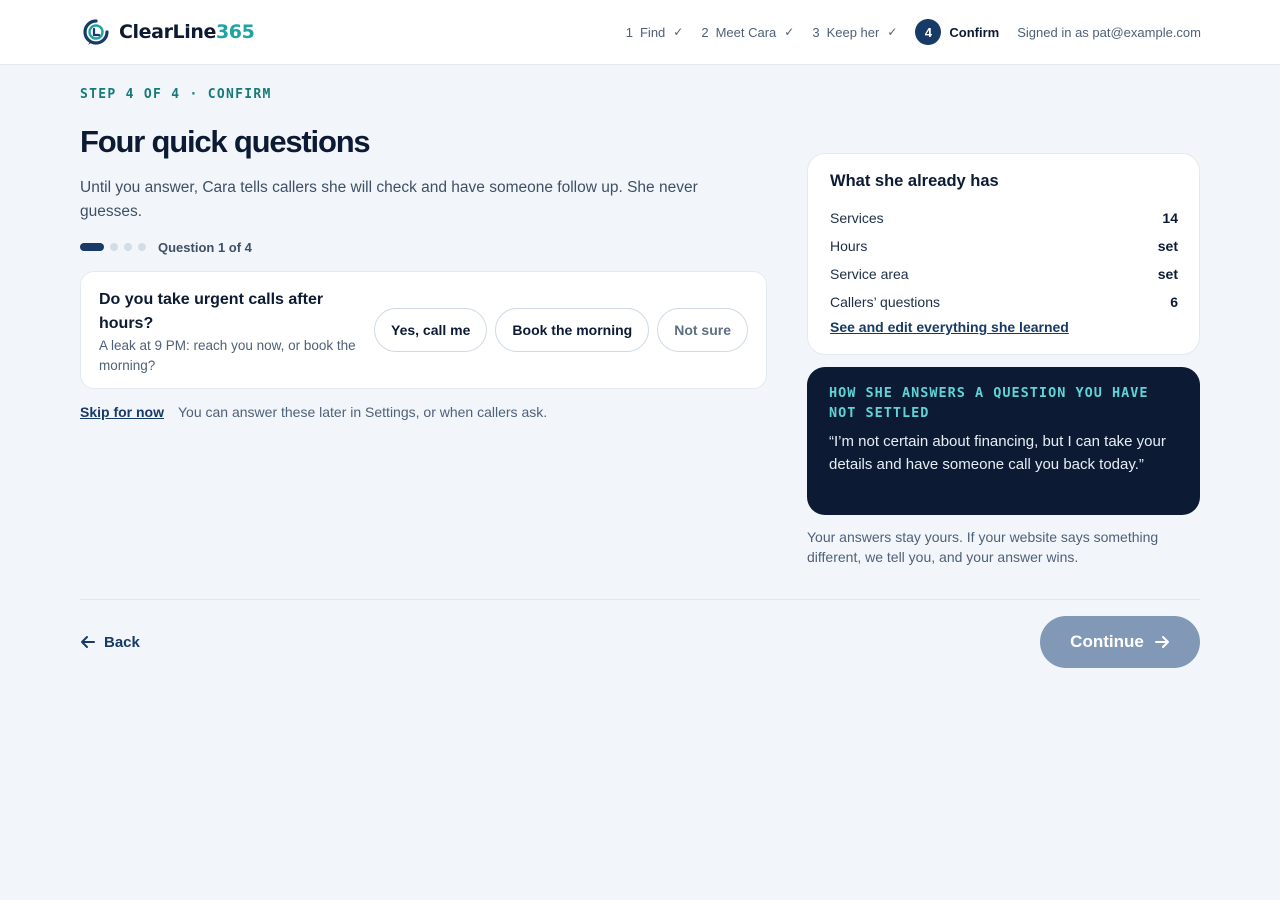  Describe the element at coordinates (1174, 302) in the screenshot. I see `fact-value: 6` at that location.